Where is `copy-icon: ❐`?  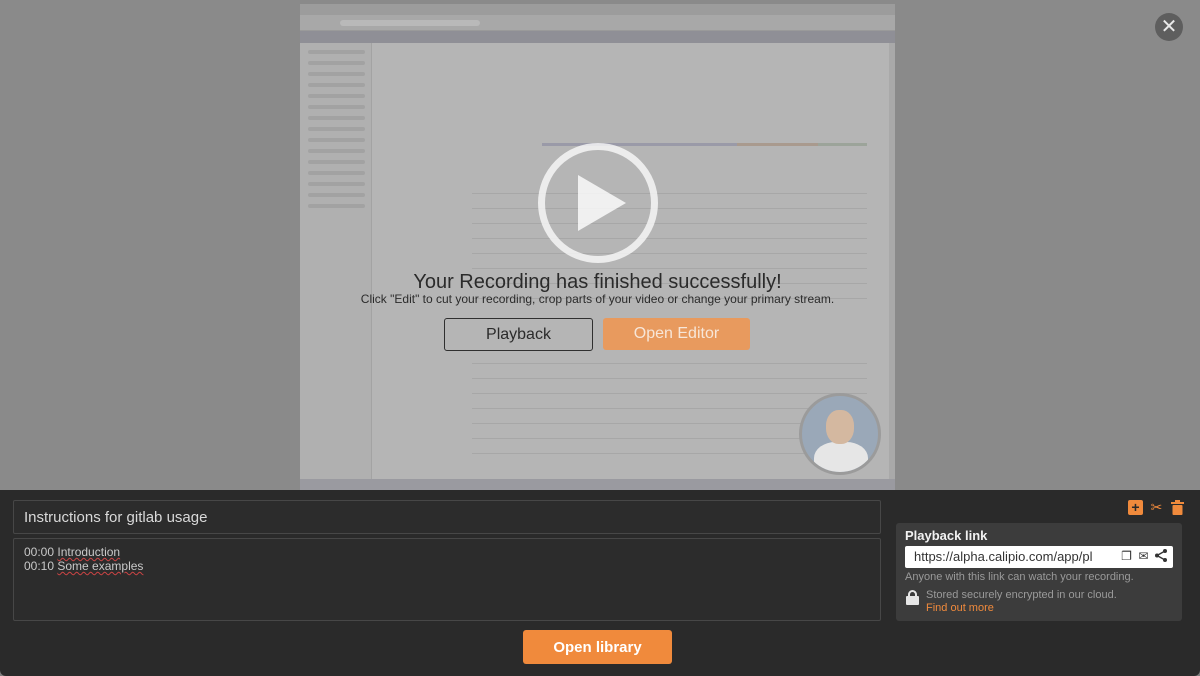 copy-icon: ❐ is located at coordinates (1126, 556).